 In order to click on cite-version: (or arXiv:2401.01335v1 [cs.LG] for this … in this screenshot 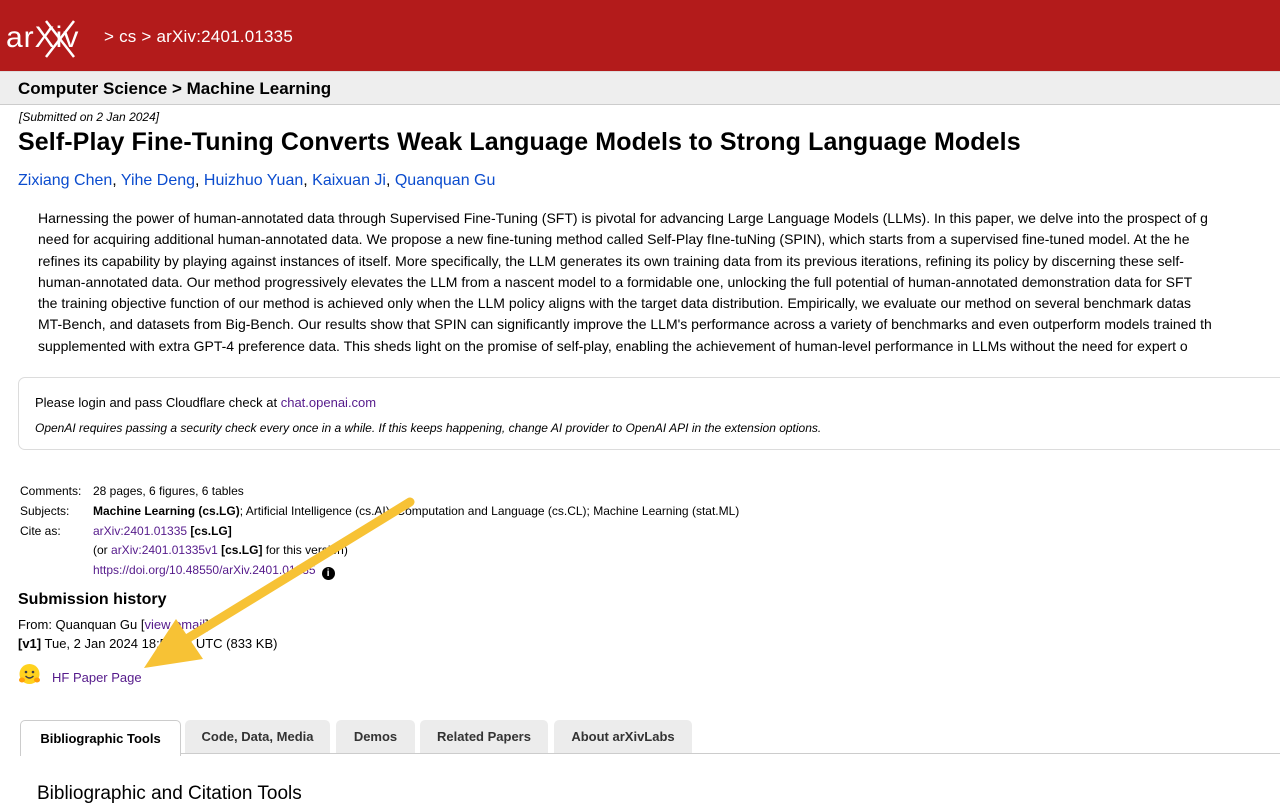, I will do `click(220, 550)`.